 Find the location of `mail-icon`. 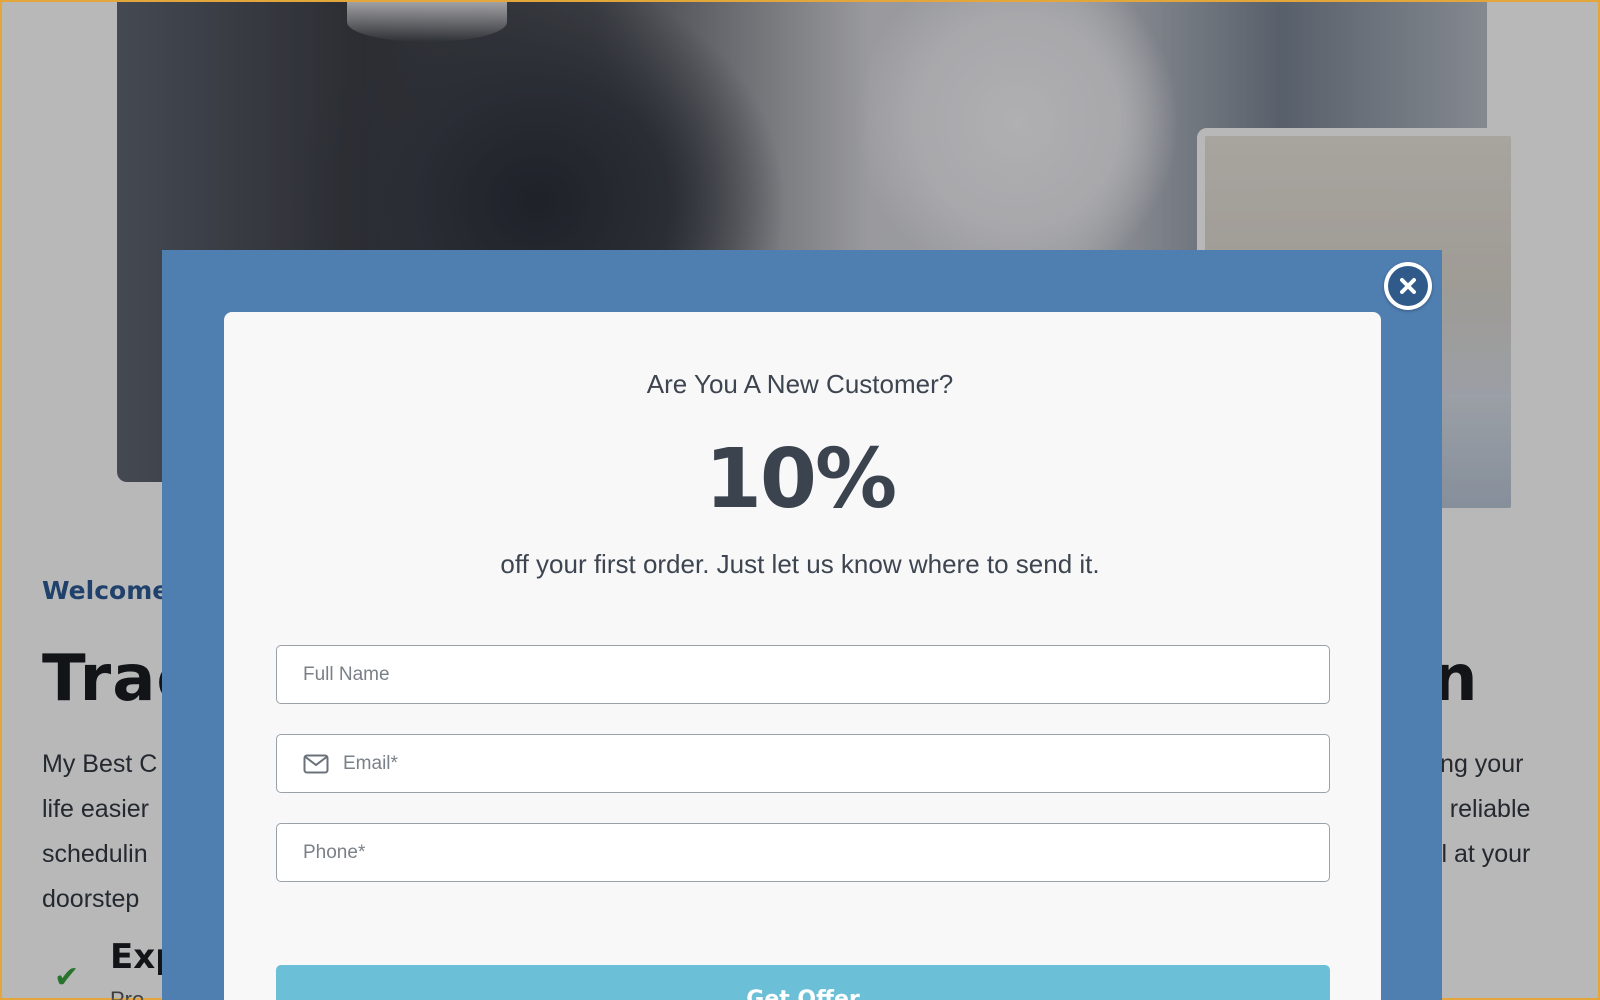

mail-icon is located at coordinates (316, 763).